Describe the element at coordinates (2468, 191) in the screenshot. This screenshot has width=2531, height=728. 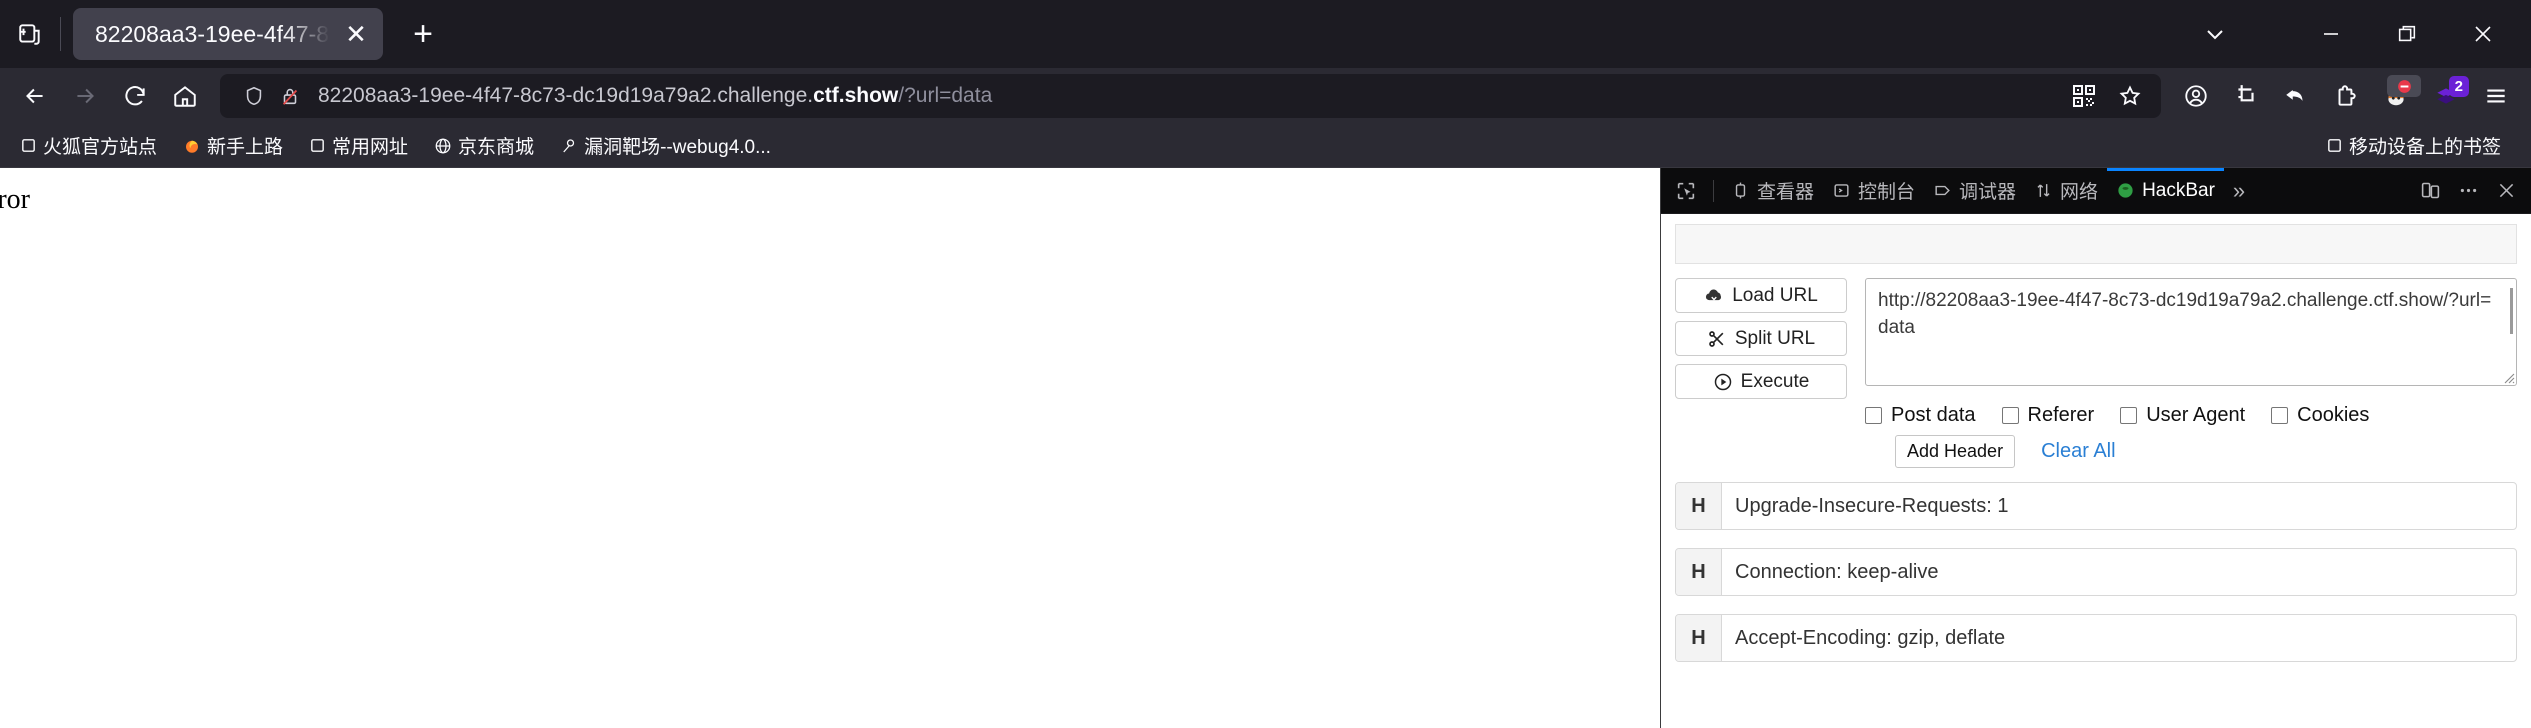
I see `more-options-icon` at that location.